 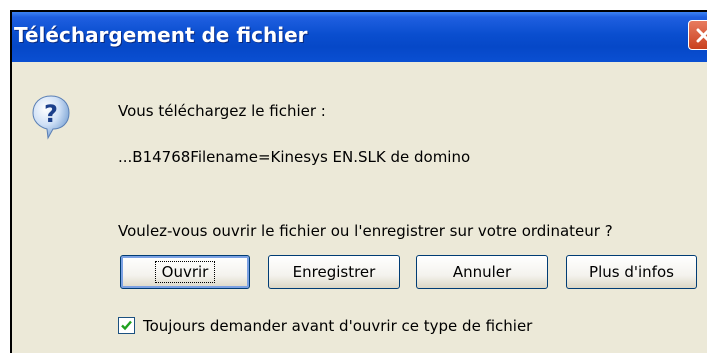 I want to click on more-info-button: Plus d'infos, so click(x=631, y=272).